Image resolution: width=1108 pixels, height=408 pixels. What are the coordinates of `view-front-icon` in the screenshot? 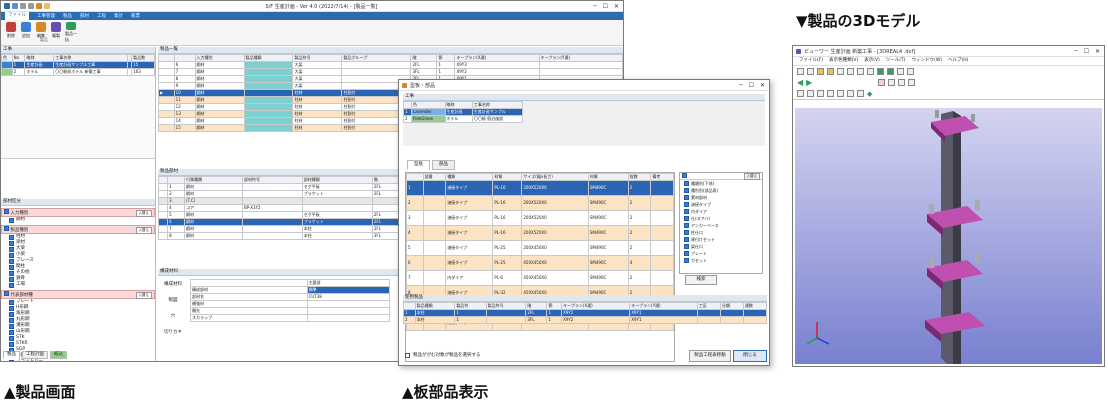 It's located at (880, 71).